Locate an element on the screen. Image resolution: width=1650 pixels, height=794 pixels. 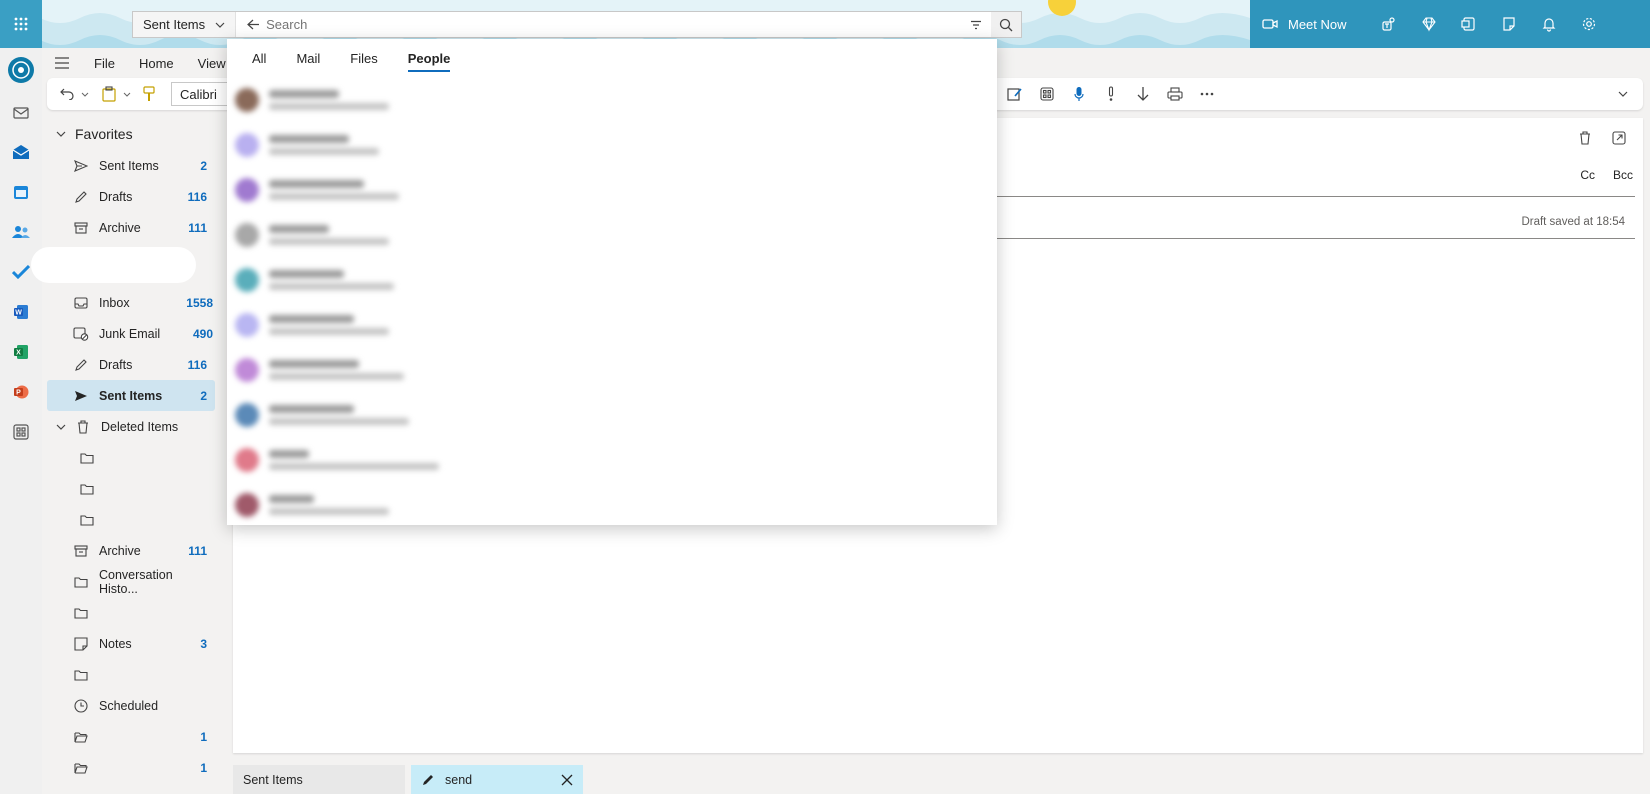
favorite-archive: Archive 111 is located at coordinates (131, 227).